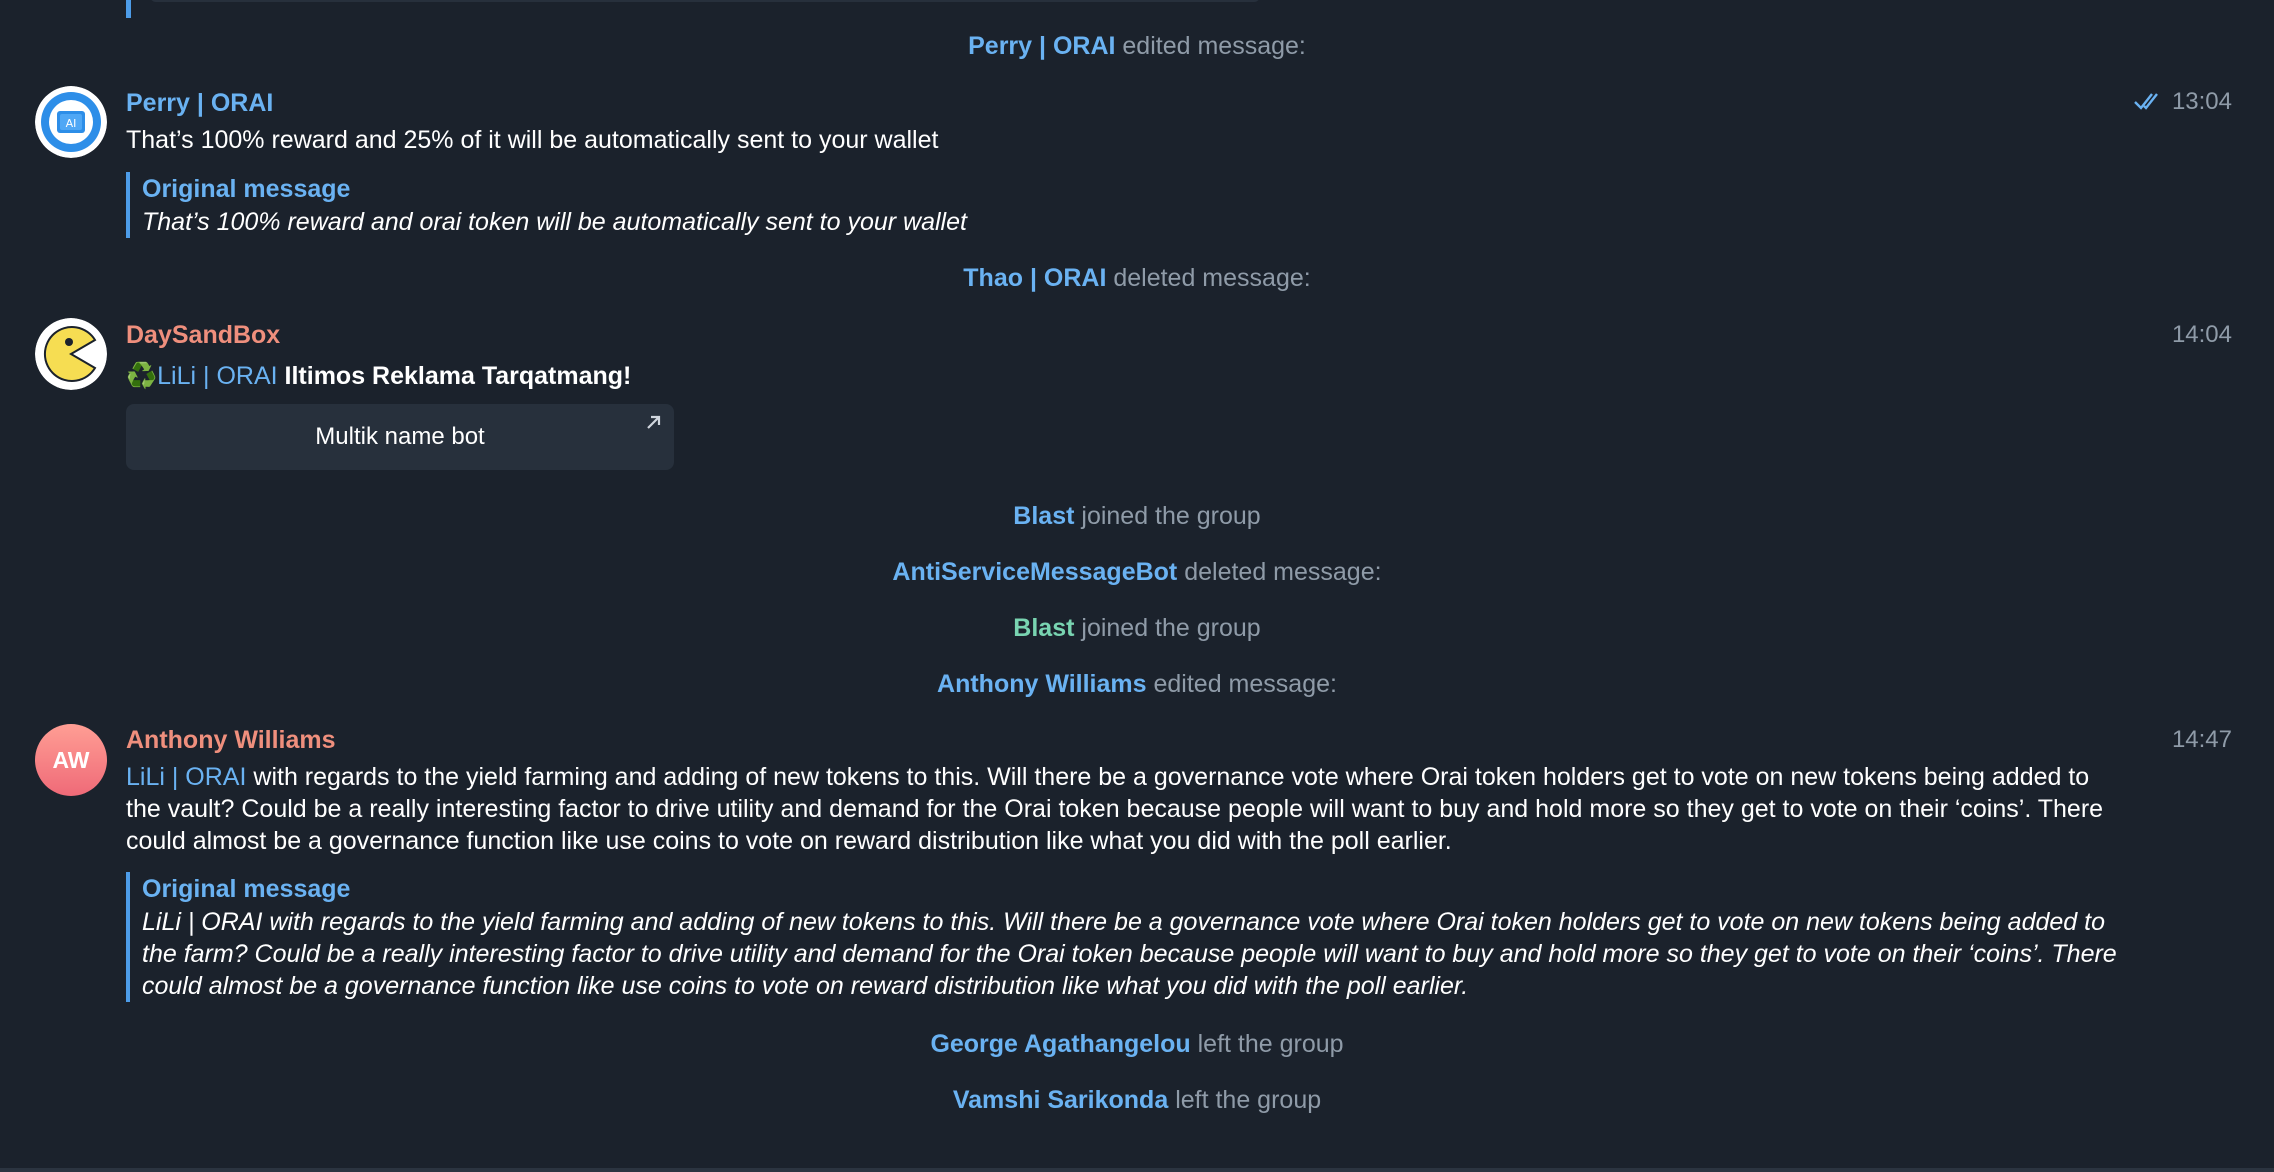 Image resolution: width=2274 pixels, height=1172 pixels. What do you see at coordinates (199, 103) in the screenshot?
I see `sender-name: Perry | ORAI` at bounding box center [199, 103].